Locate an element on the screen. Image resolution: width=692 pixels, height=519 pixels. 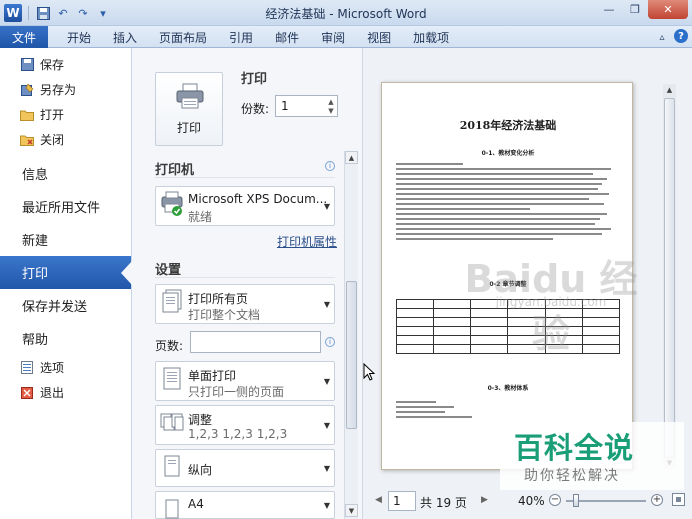
nav-save-label: 保存 is located at coordinates (52, 65).